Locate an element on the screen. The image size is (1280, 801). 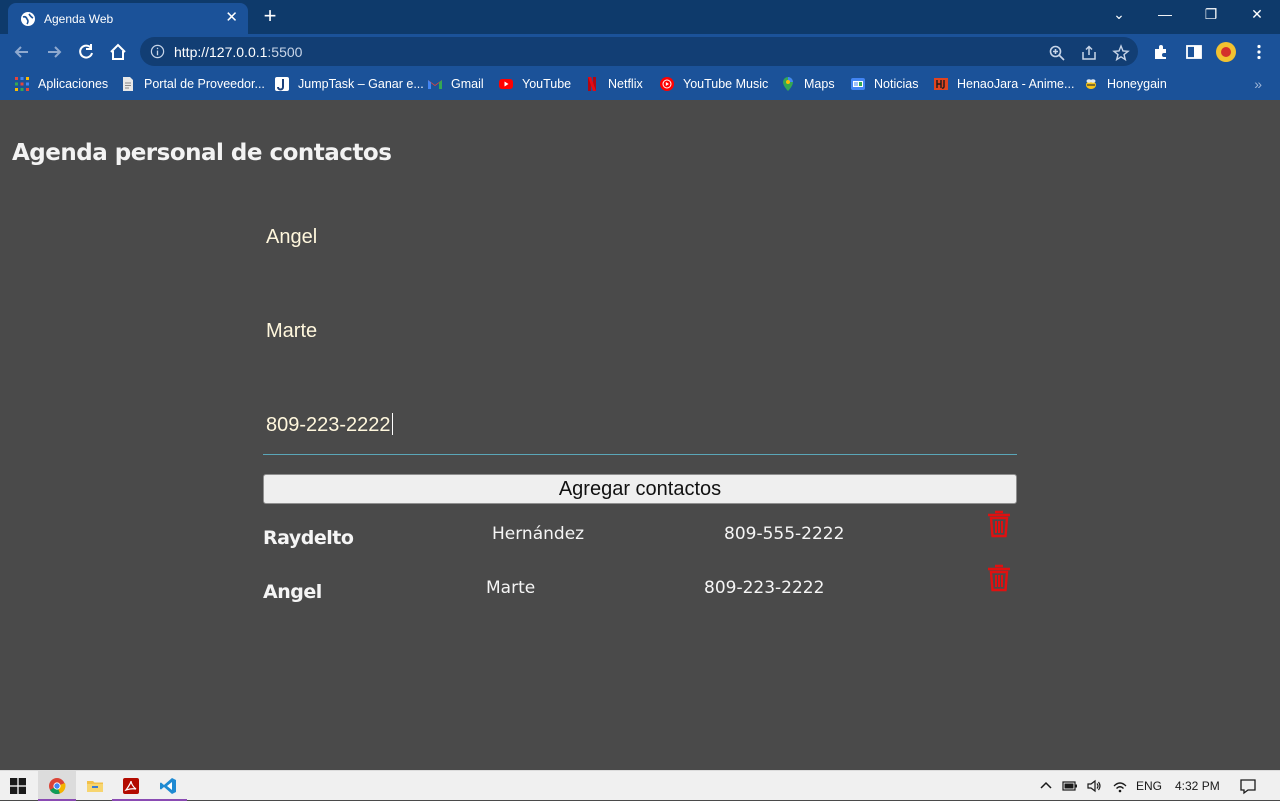
reload-icon is located at coordinates (86, 52).